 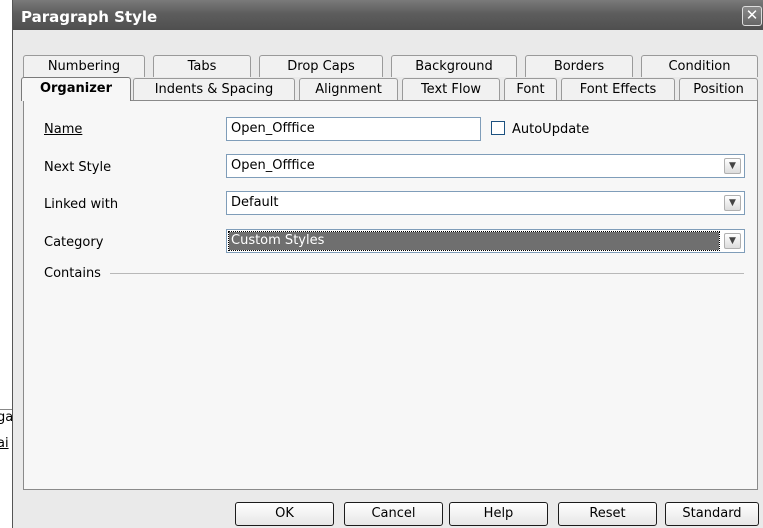 What do you see at coordinates (81, 204) in the screenshot?
I see `linked-with-label: Linked with` at bounding box center [81, 204].